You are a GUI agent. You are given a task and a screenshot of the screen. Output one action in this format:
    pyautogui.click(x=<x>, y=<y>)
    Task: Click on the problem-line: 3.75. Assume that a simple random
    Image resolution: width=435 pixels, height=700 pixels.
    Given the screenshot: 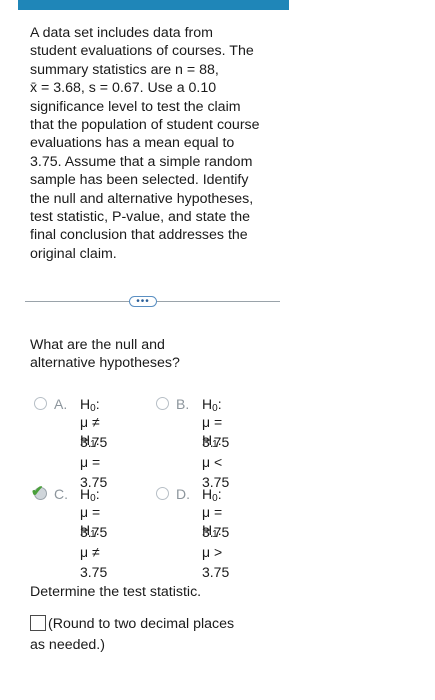 What is the action you would take?
    pyautogui.click(x=141, y=161)
    